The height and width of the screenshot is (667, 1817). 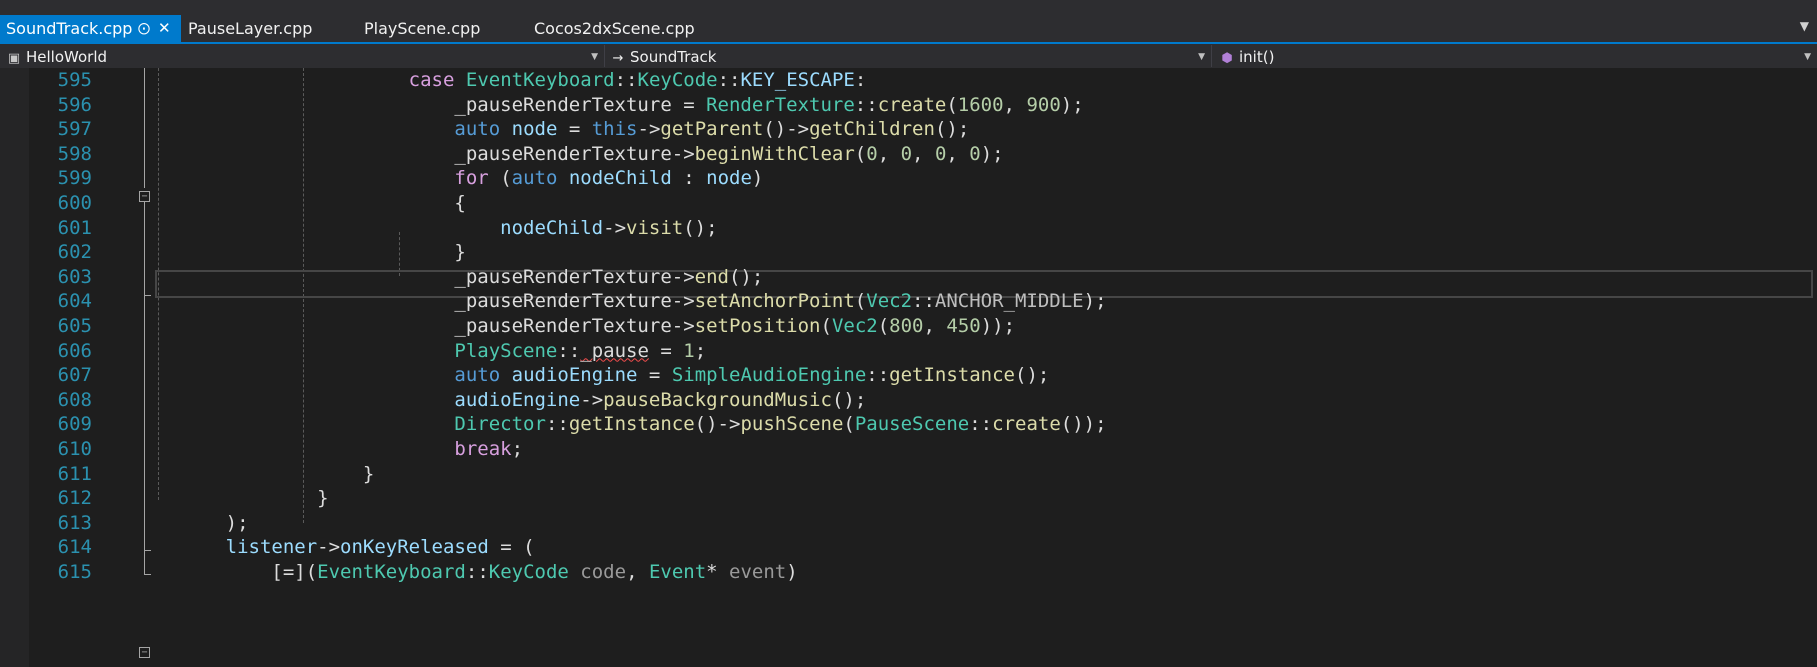 I want to click on code-token: Director, so click(x=500, y=424).